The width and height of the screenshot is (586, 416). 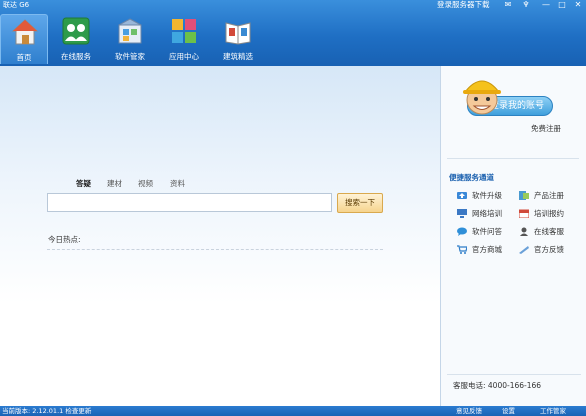 I want to click on app-grid-icon, so click(x=184, y=31).